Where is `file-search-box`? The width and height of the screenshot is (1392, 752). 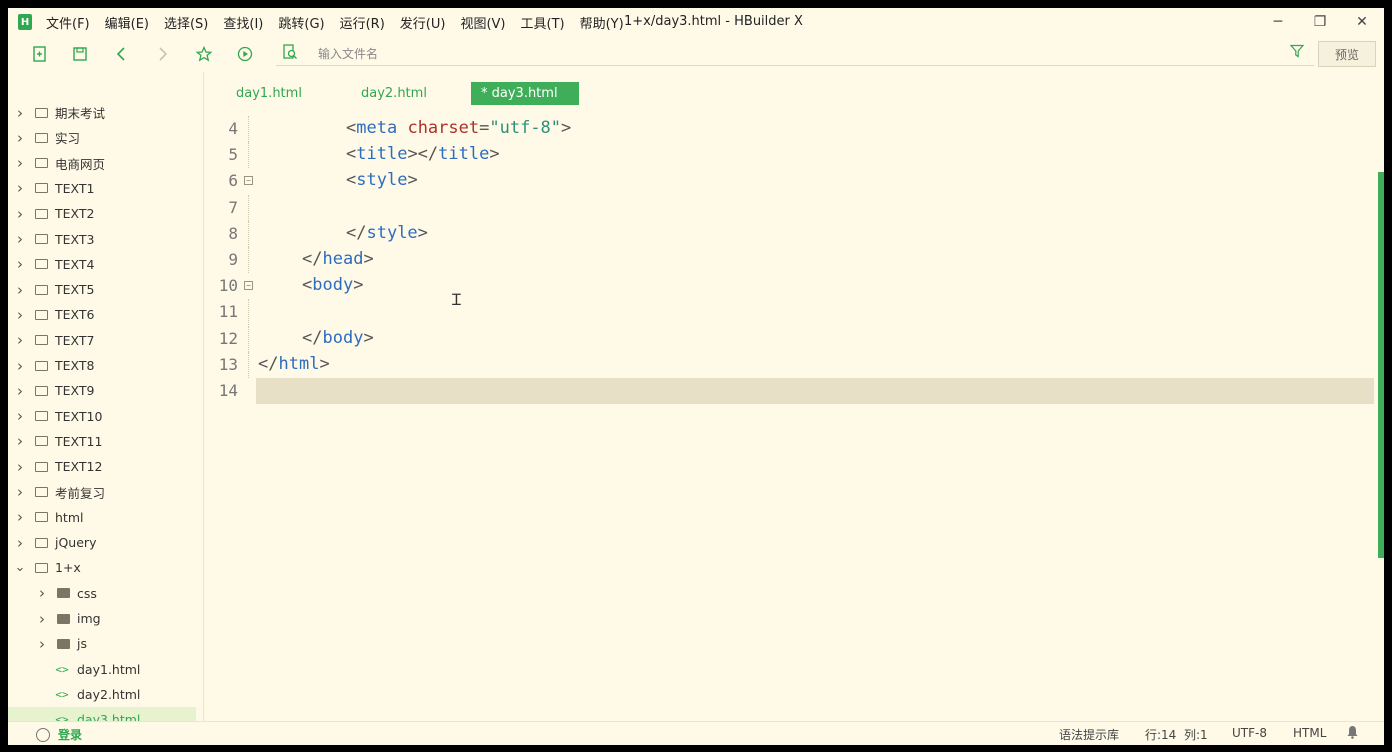 file-search-box is located at coordinates (795, 54).